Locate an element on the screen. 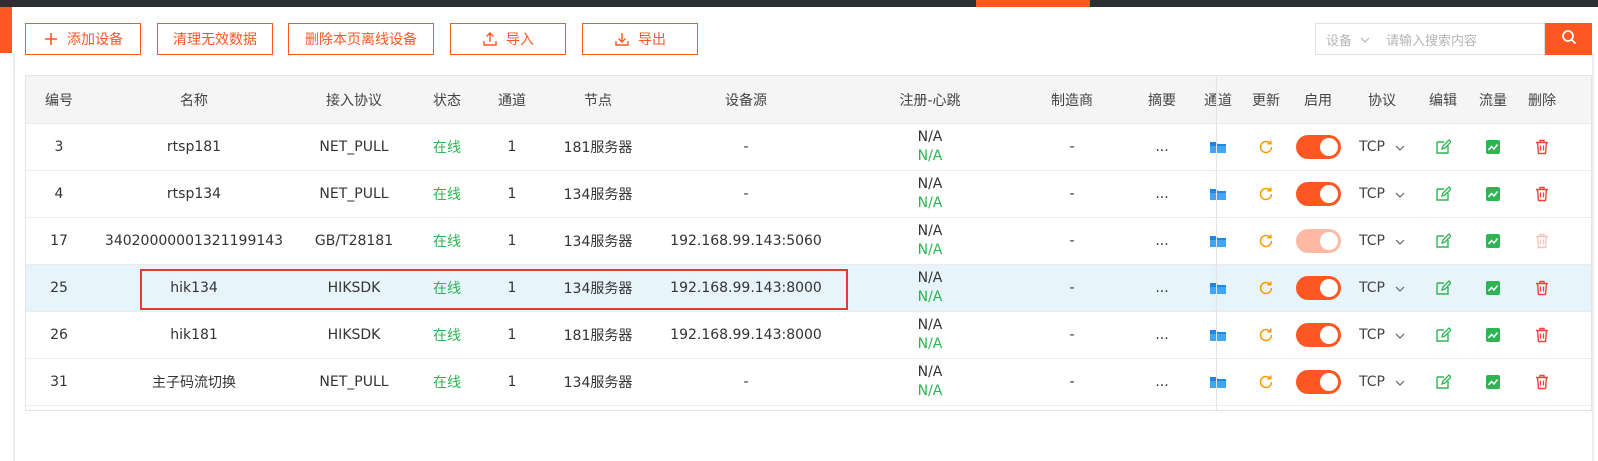 The width and height of the screenshot is (1598, 461). left-accent-tab is located at coordinates (6, 30).